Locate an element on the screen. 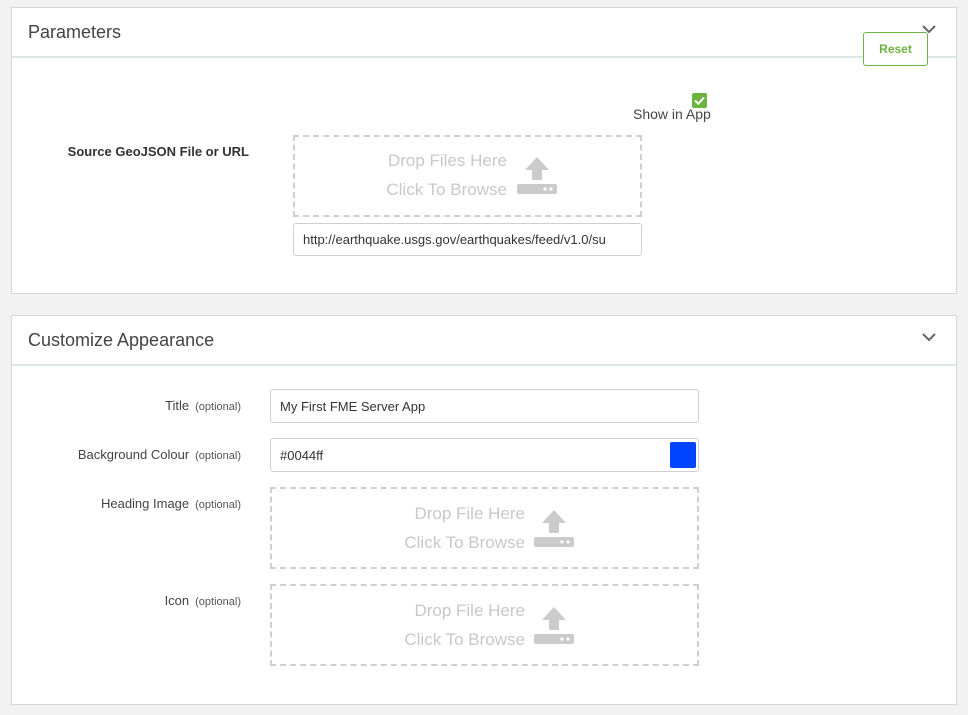 The height and width of the screenshot is (715, 968). reset-button: Reset is located at coordinates (895, 49).